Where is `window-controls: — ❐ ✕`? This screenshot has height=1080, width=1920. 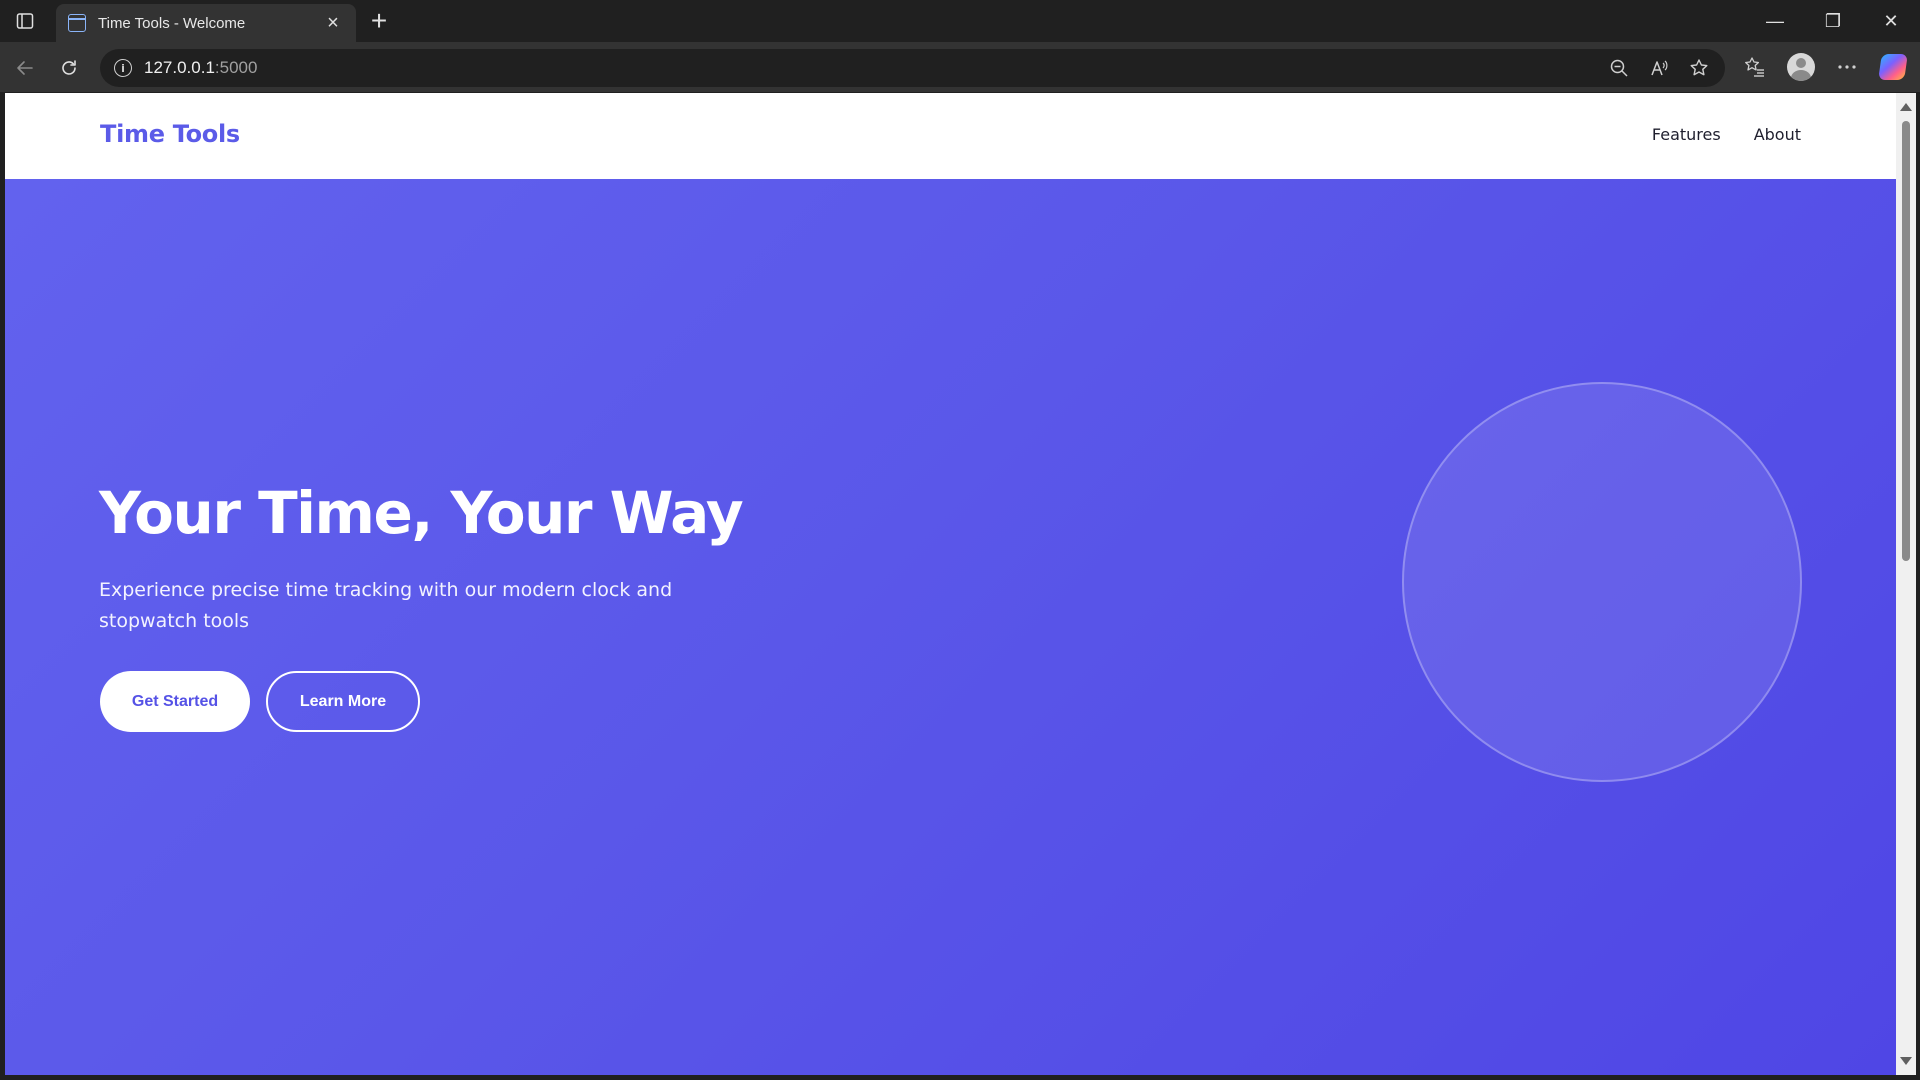 window-controls: — ❐ ✕ is located at coordinates (1833, 21).